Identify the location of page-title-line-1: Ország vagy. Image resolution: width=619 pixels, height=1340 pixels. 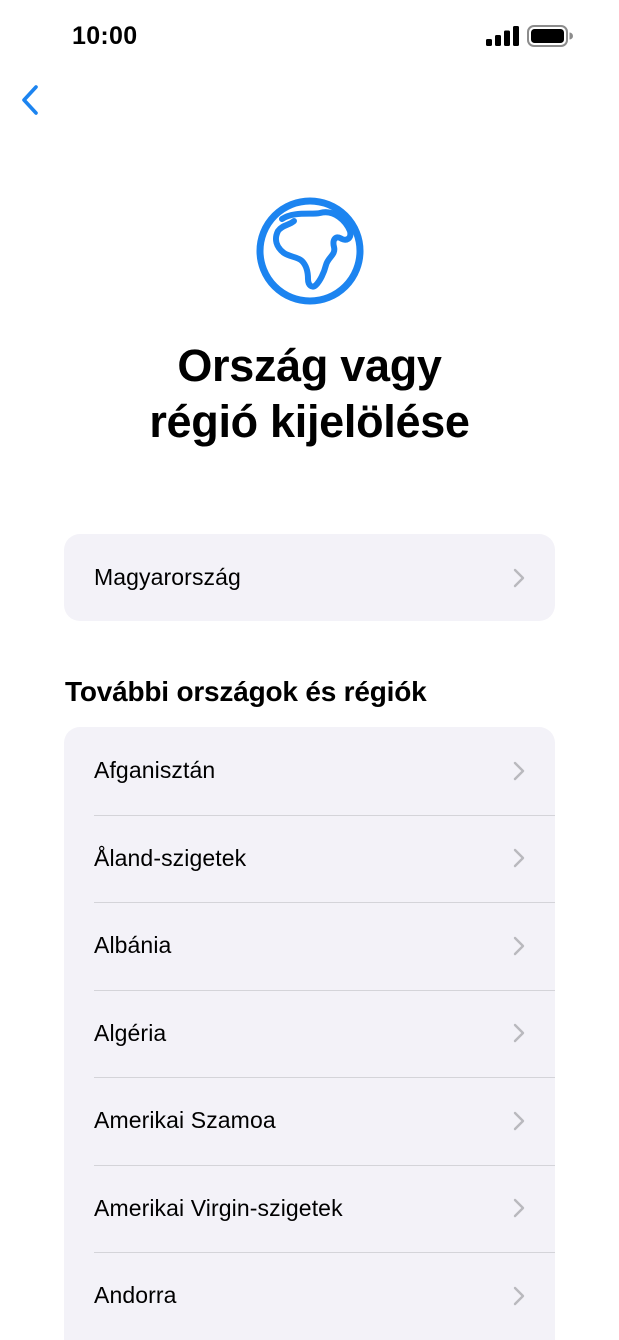
(309, 365).